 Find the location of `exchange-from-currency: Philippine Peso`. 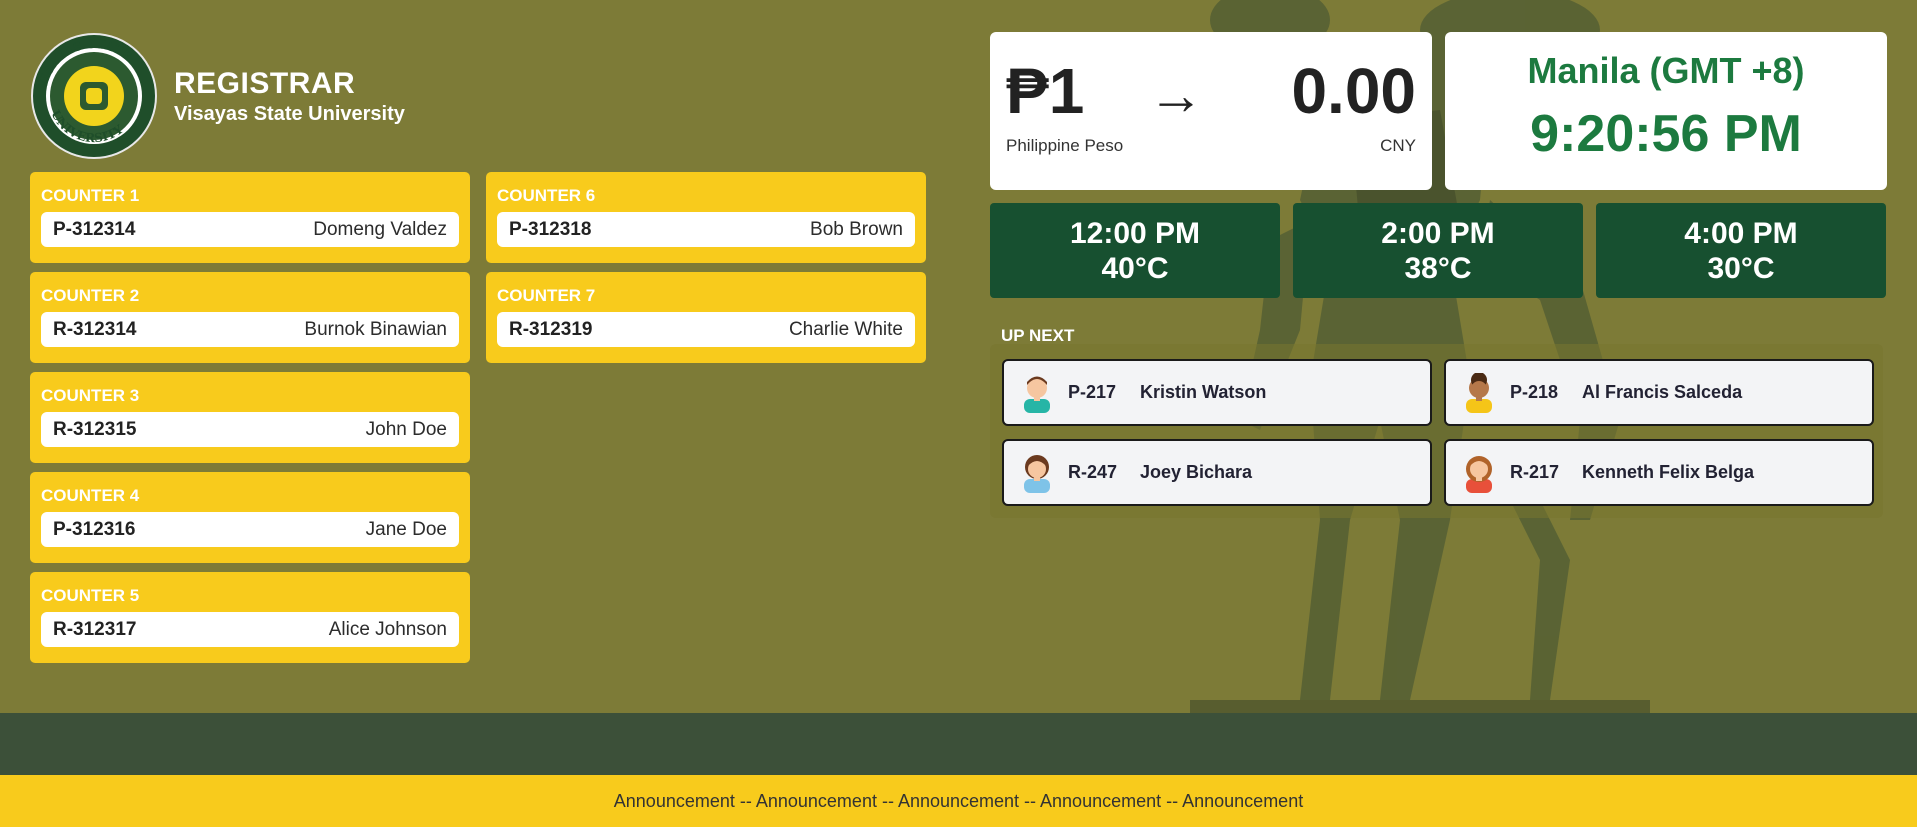

exchange-from-currency: Philippine Peso is located at coordinates (1065, 145).